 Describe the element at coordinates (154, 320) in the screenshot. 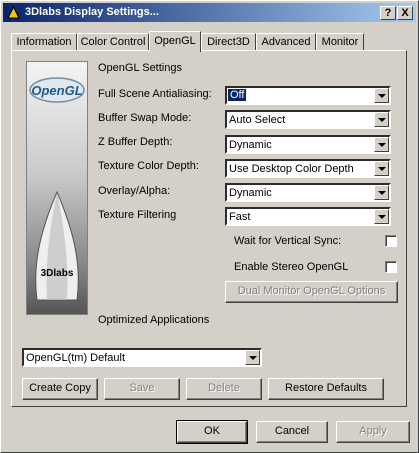

I see `optimized-apps-title: Optimized Applications` at that location.